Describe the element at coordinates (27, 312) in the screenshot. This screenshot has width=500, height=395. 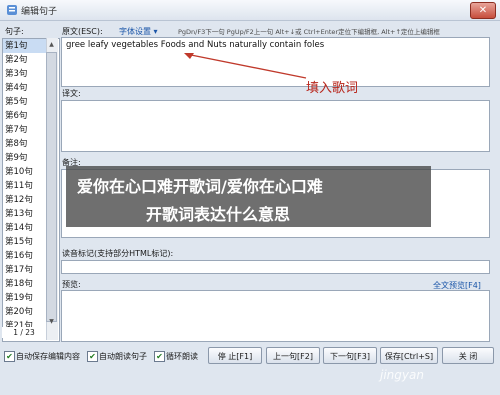
I see `sentence-list-item: 第20句` at that location.